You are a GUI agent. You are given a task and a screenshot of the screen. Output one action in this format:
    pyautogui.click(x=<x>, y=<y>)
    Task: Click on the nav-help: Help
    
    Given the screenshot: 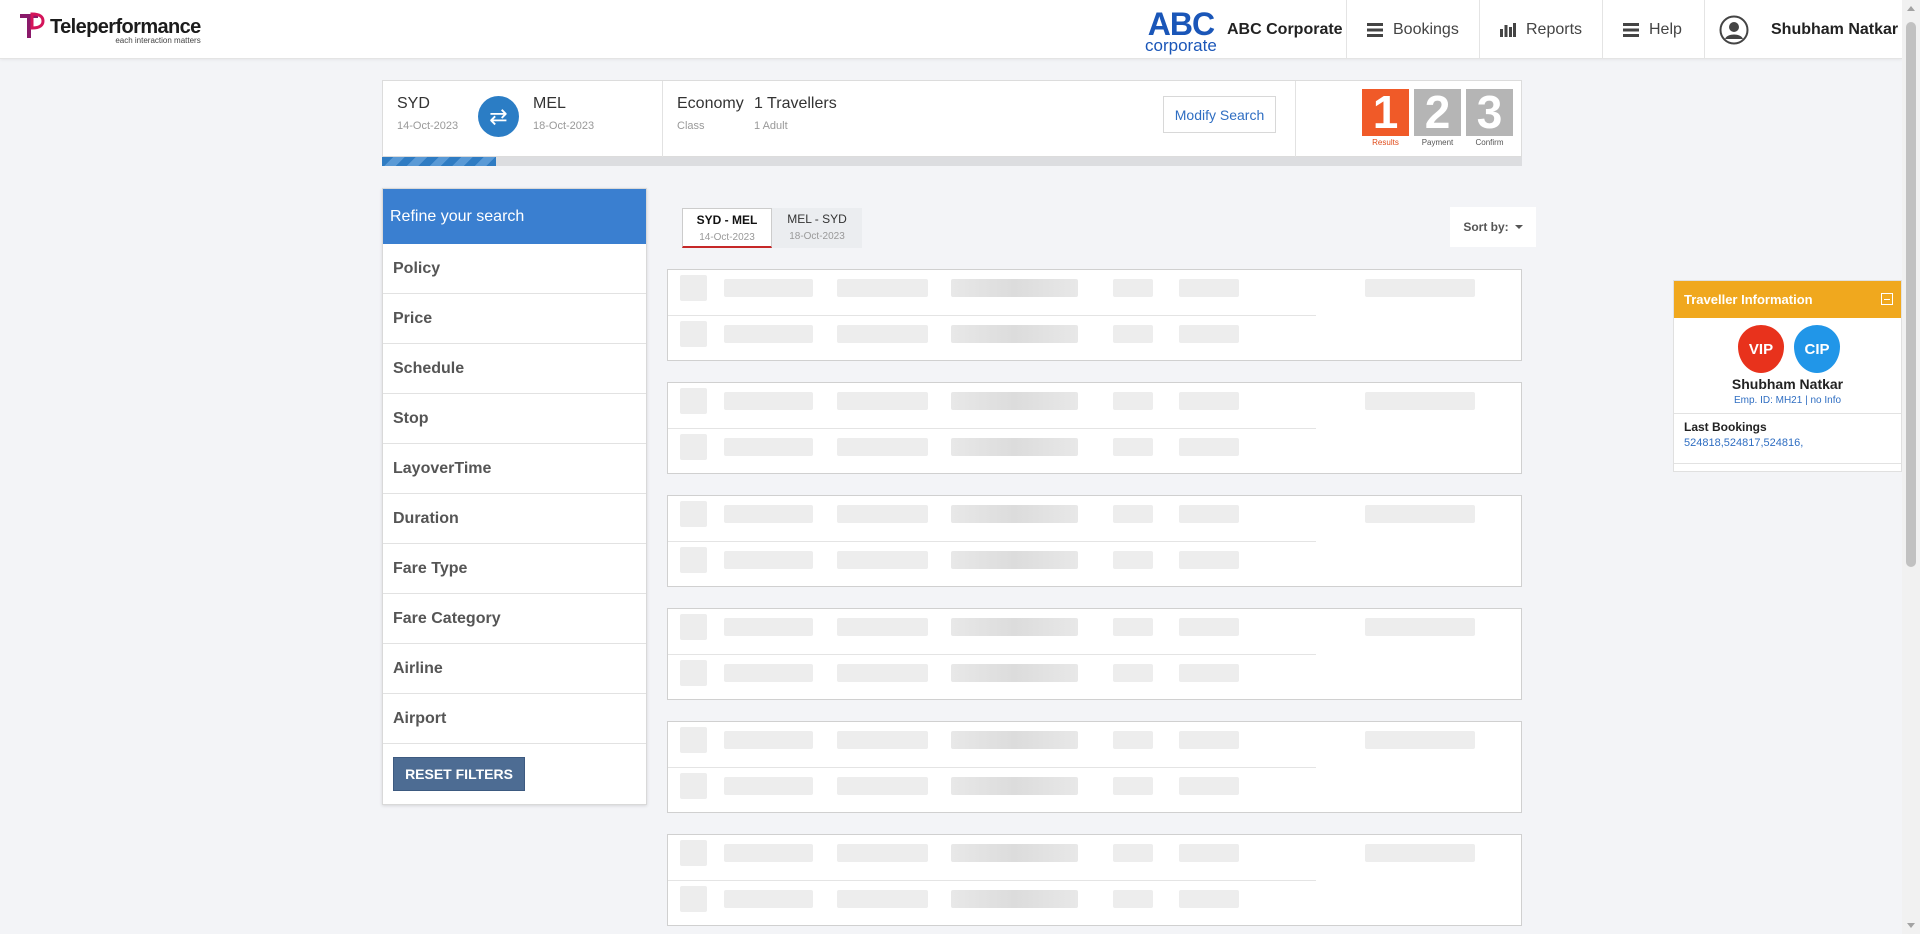 What is the action you would take?
    pyautogui.click(x=1653, y=29)
    